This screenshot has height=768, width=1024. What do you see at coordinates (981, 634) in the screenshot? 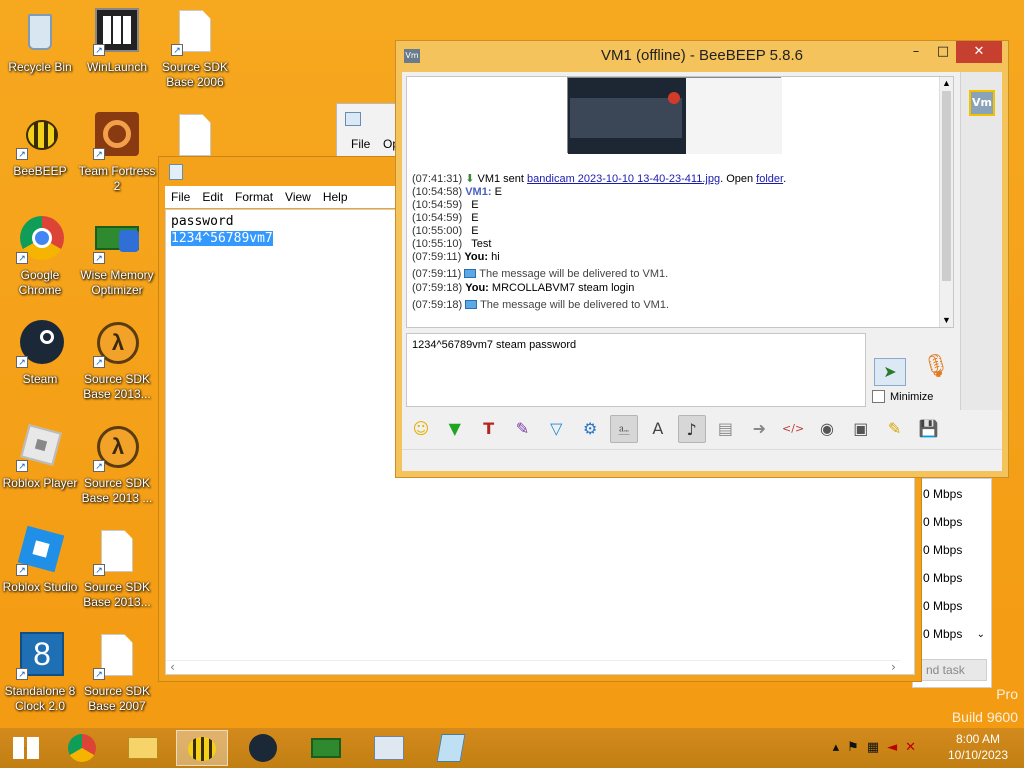
I see `scroll-down-icon: ⌄` at bounding box center [981, 634].